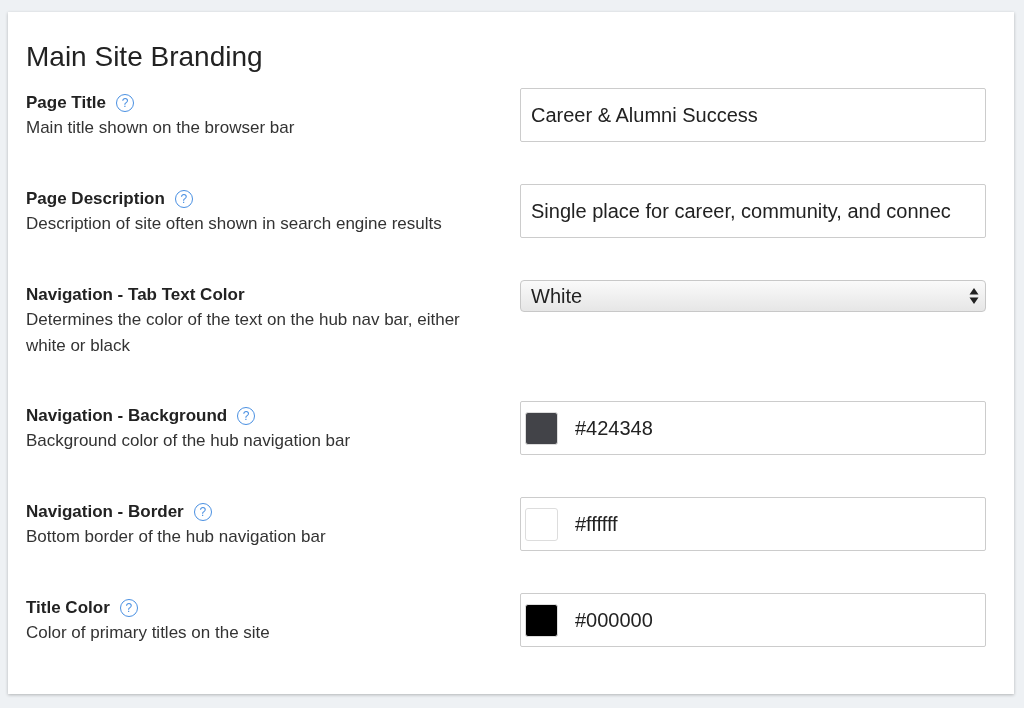  What do you see at coordinates (68, 608) in the screenshot?
I see `field-label: Title Color` at bounding box center [68, 608].